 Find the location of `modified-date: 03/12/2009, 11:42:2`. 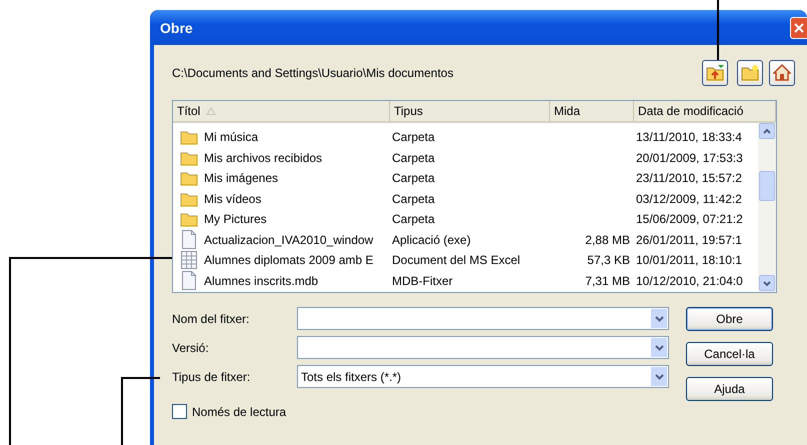

modified-date: 03/12/2009, 11:42:2 is located at coordinates (689, 199).